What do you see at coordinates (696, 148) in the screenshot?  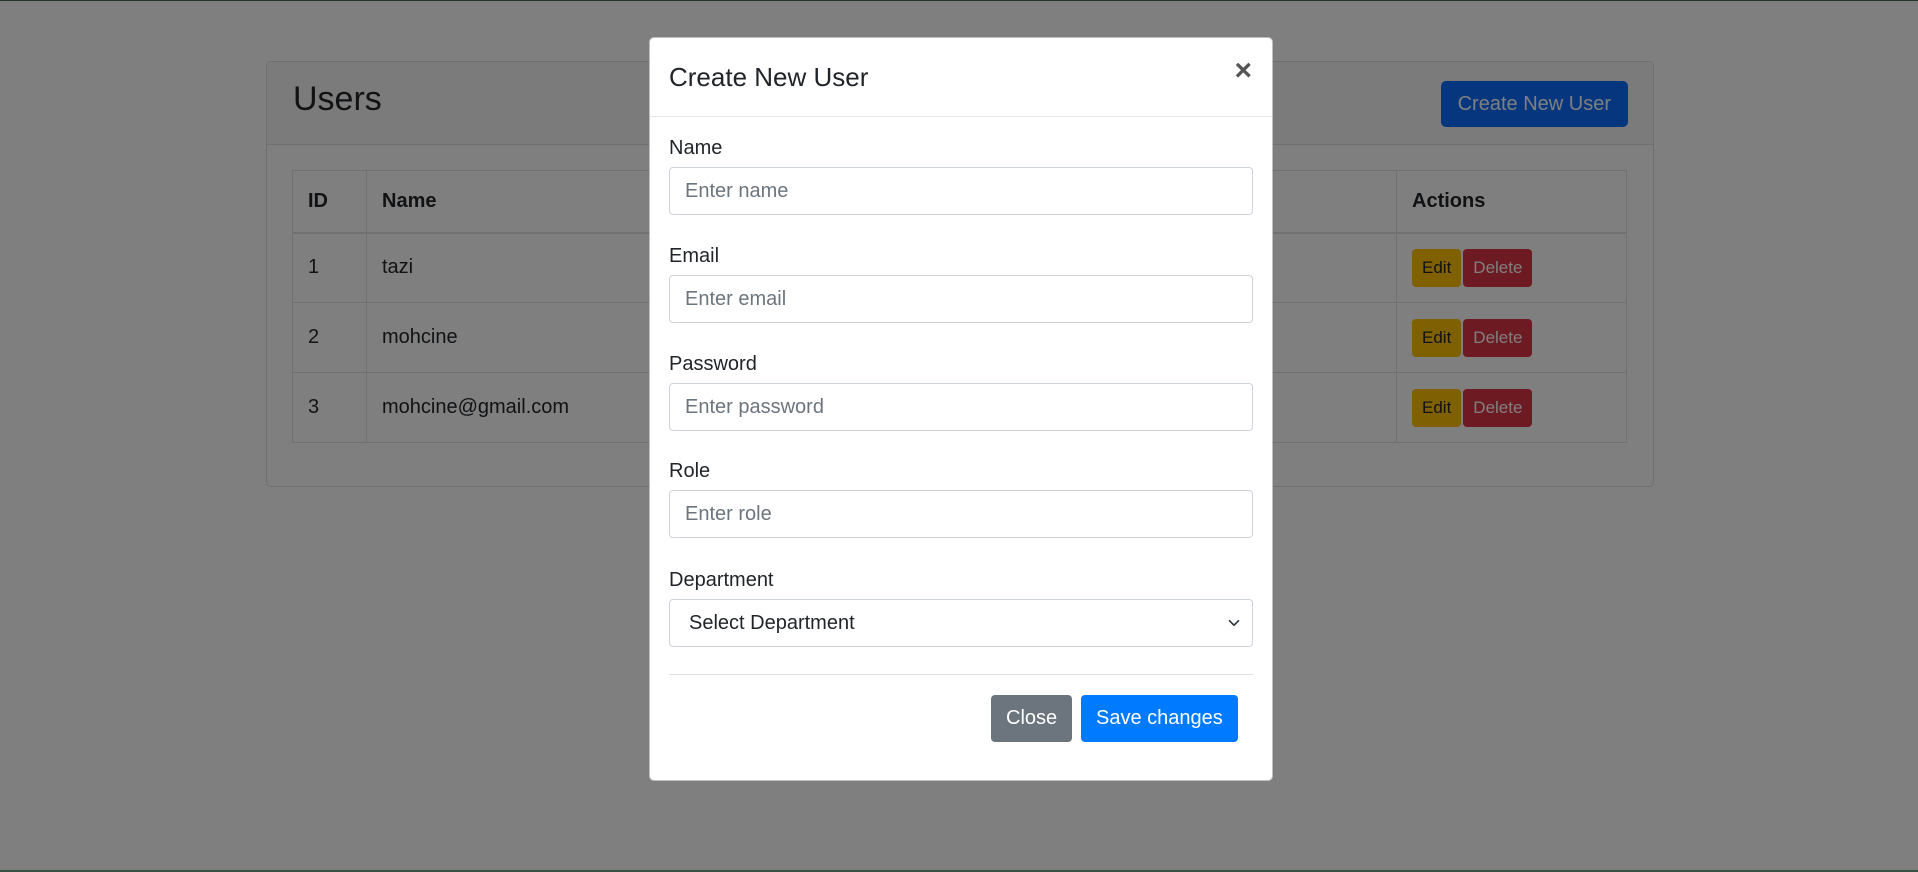 I see `name-label: Name` at bounding box center [696, 148].